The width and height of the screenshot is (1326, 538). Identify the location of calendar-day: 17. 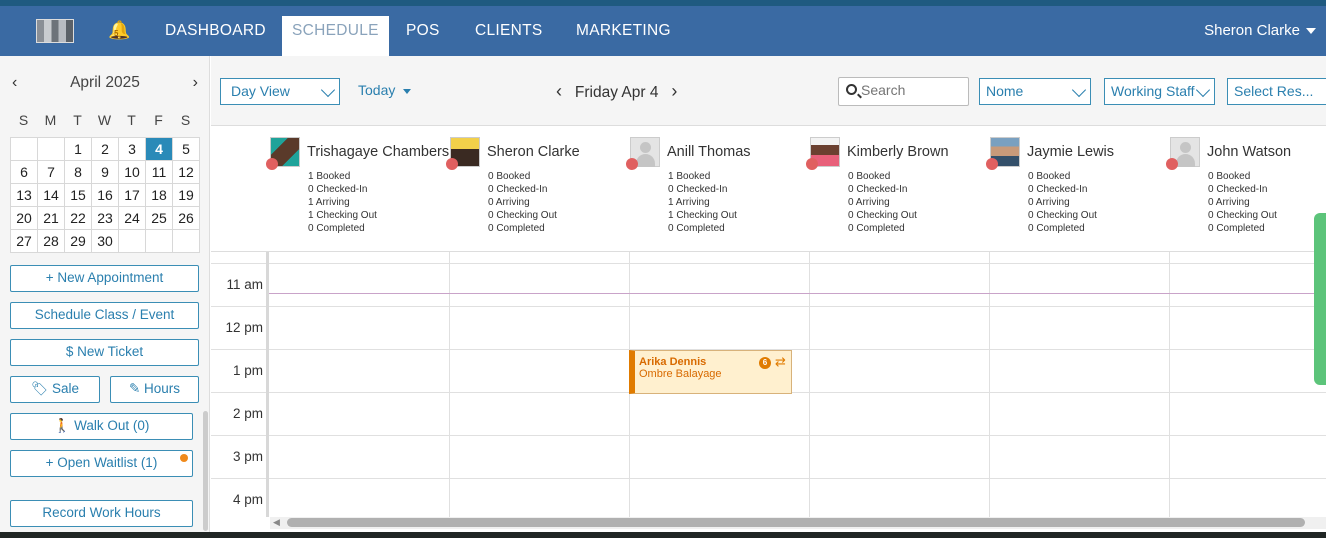
(132, 195).